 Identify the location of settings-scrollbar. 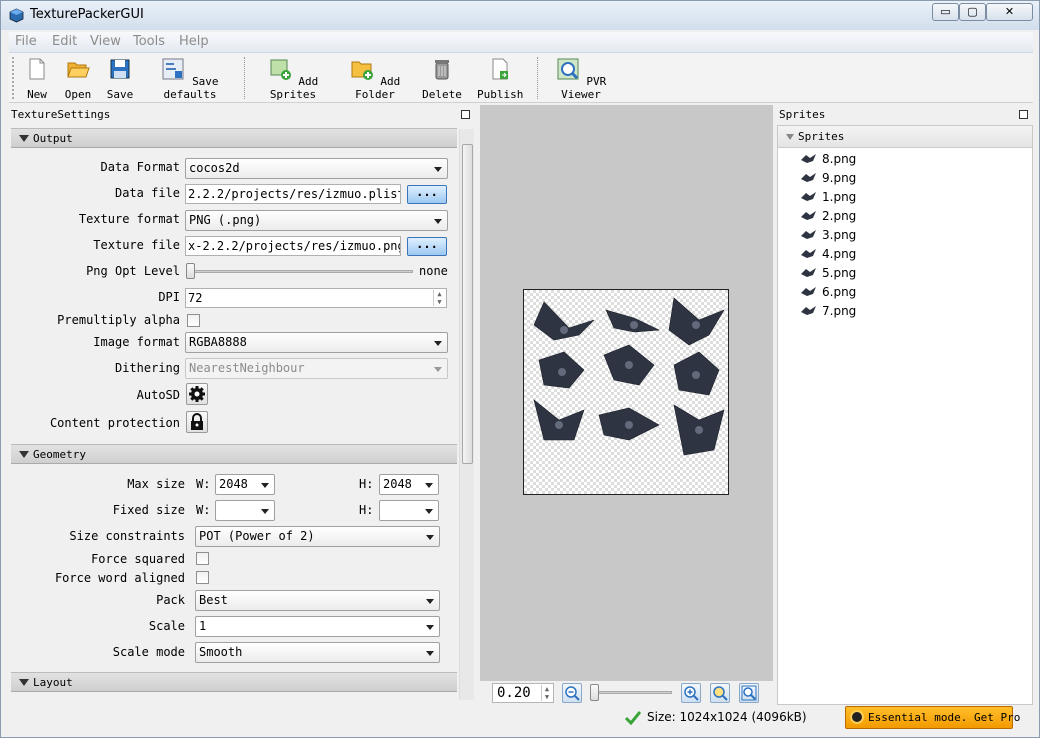
(466, 414).